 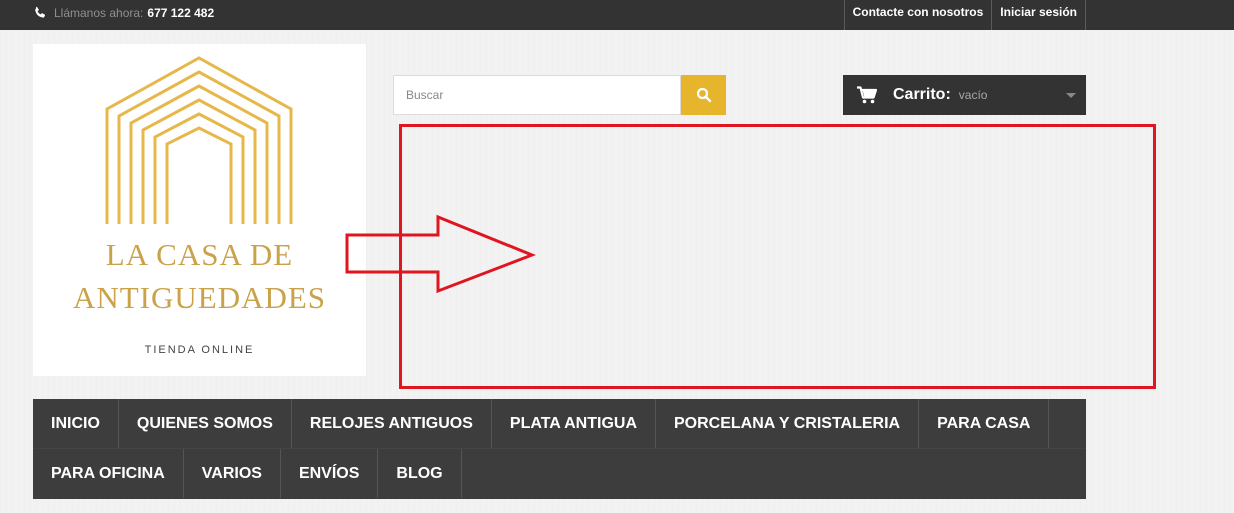 What do you see at coordinates (199, 350) in the screenshot?
I see `logo-tagline: TIENDA ONLINE` at bounding box center [199, 350].